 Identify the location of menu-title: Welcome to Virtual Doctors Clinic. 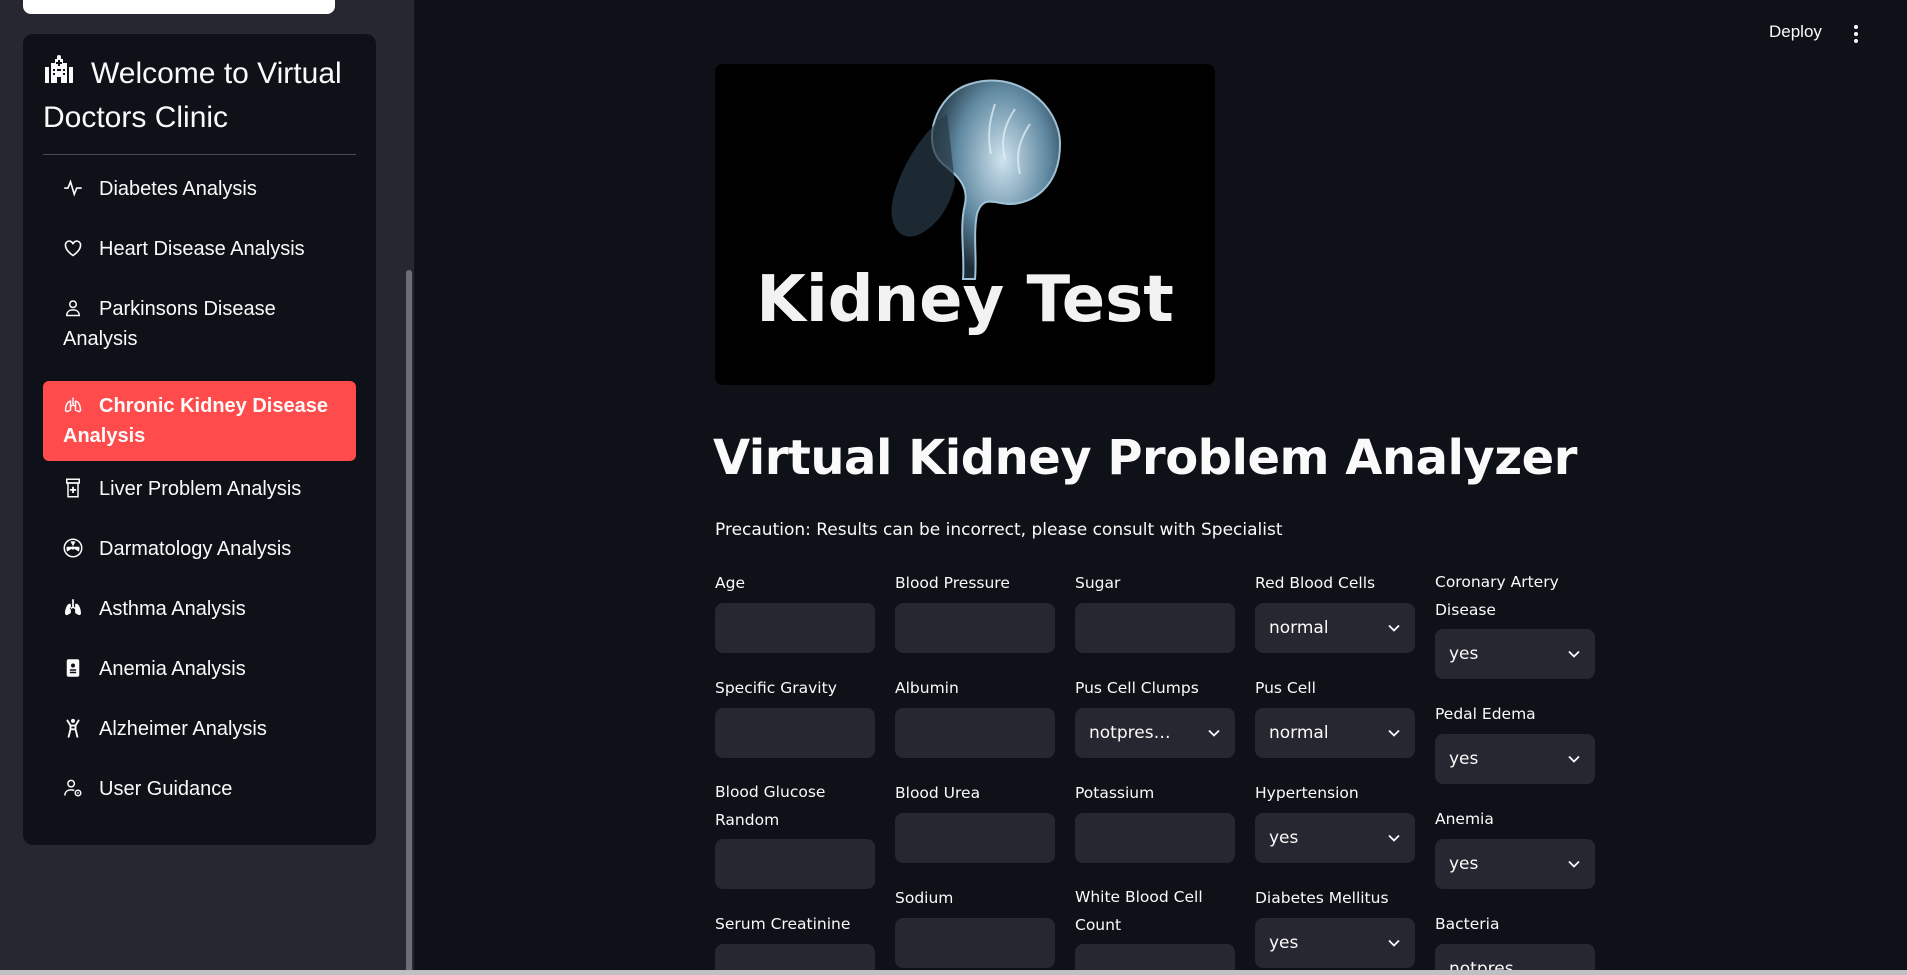
(193, 96).